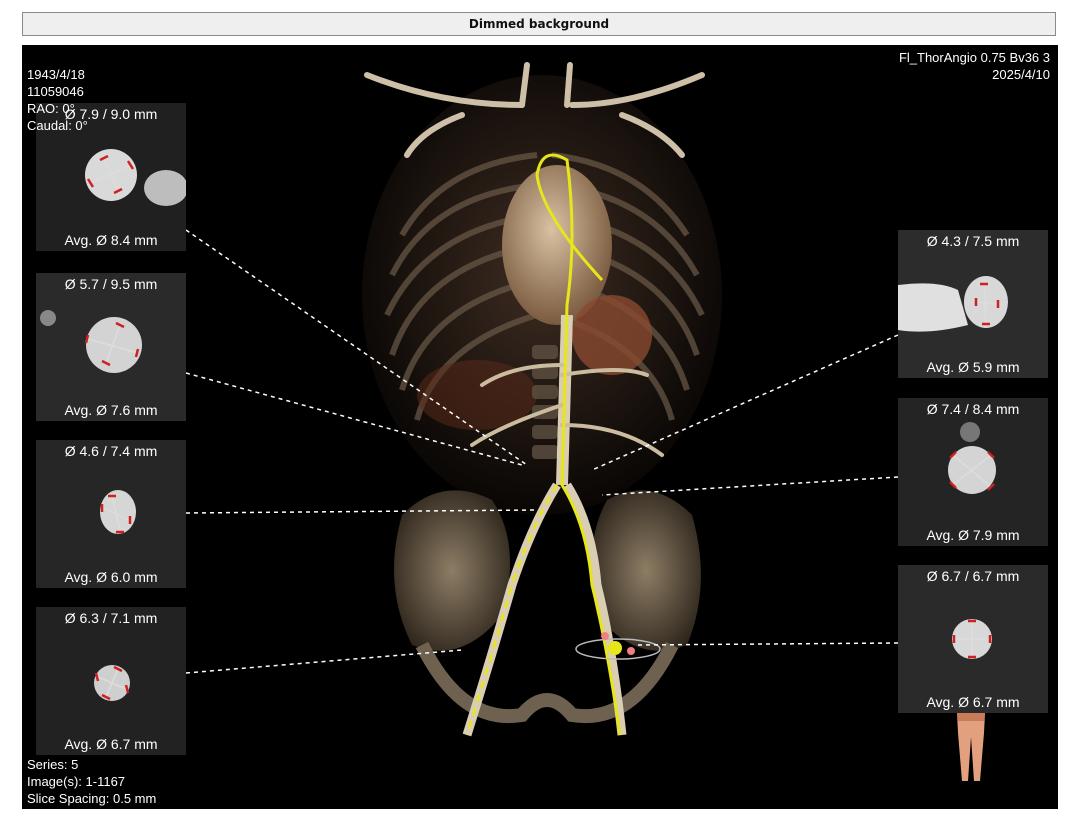  I want to click on heart-ventricle, so click(612, 335).